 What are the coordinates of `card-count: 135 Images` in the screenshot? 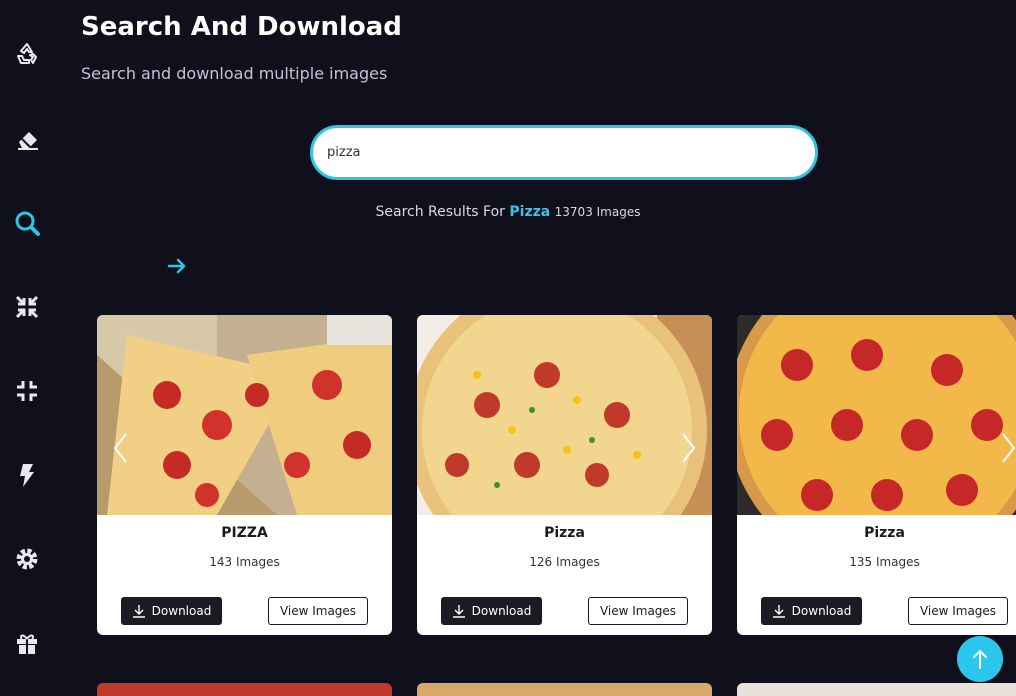 It's located at (884, 562).